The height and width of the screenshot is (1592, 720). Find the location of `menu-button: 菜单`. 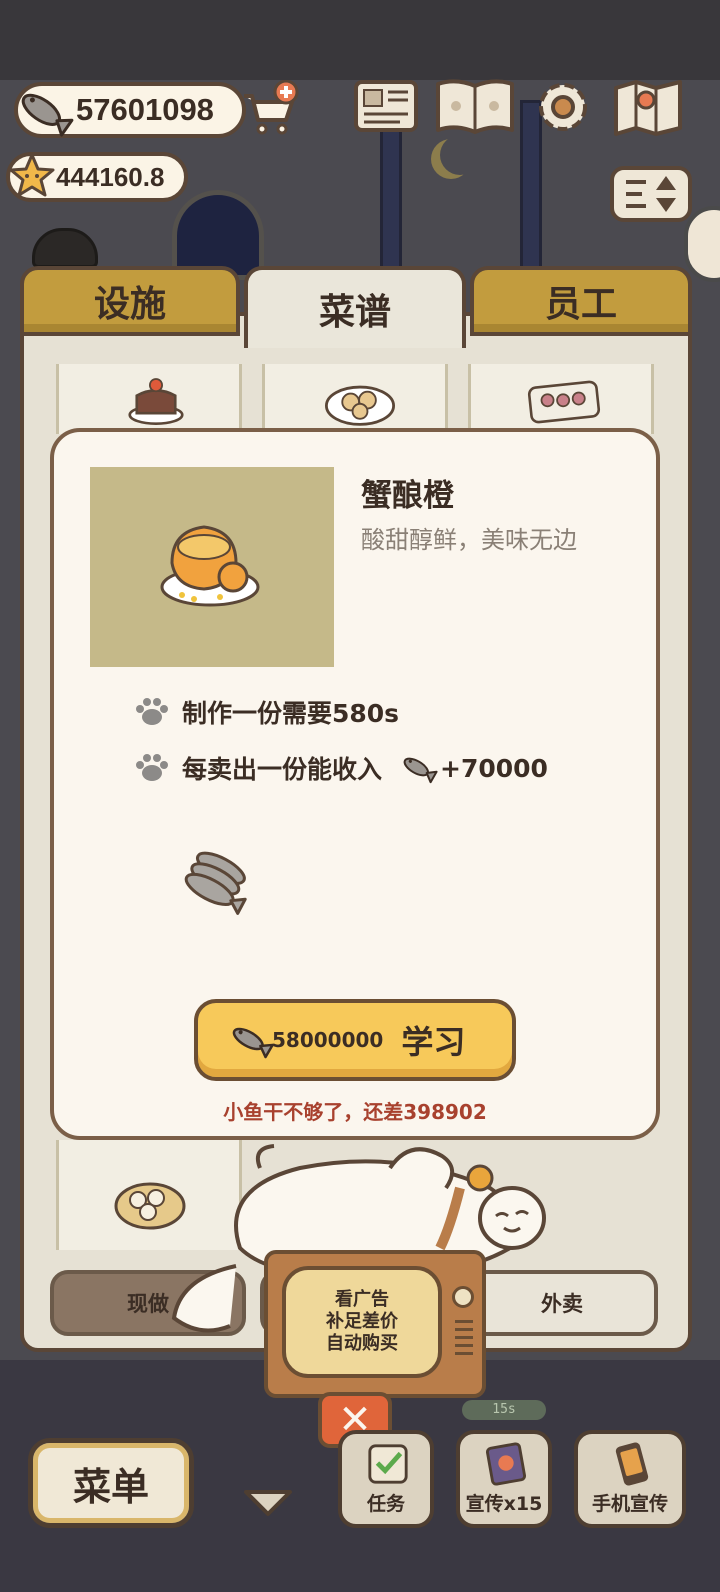

menu-button: 菜单 is located at coordinates (111, 1483).